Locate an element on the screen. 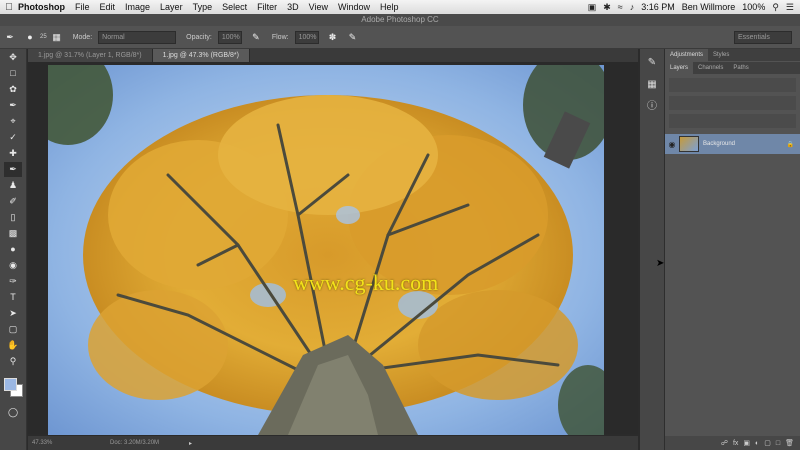 The width and height of the screenshot is (800, 450). pressure-size-icon: ✎ is located at coordinates (353, 37).